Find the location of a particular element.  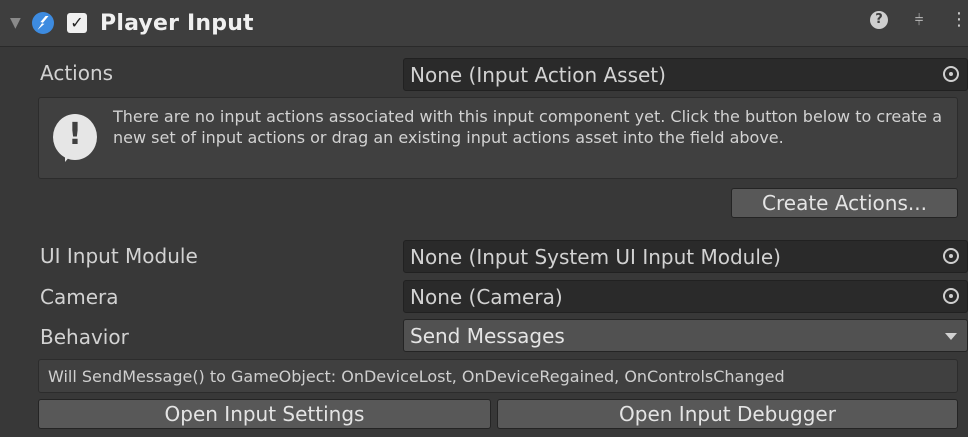

context-menu-icon: ⋮ is located at coordinates (959, 20).